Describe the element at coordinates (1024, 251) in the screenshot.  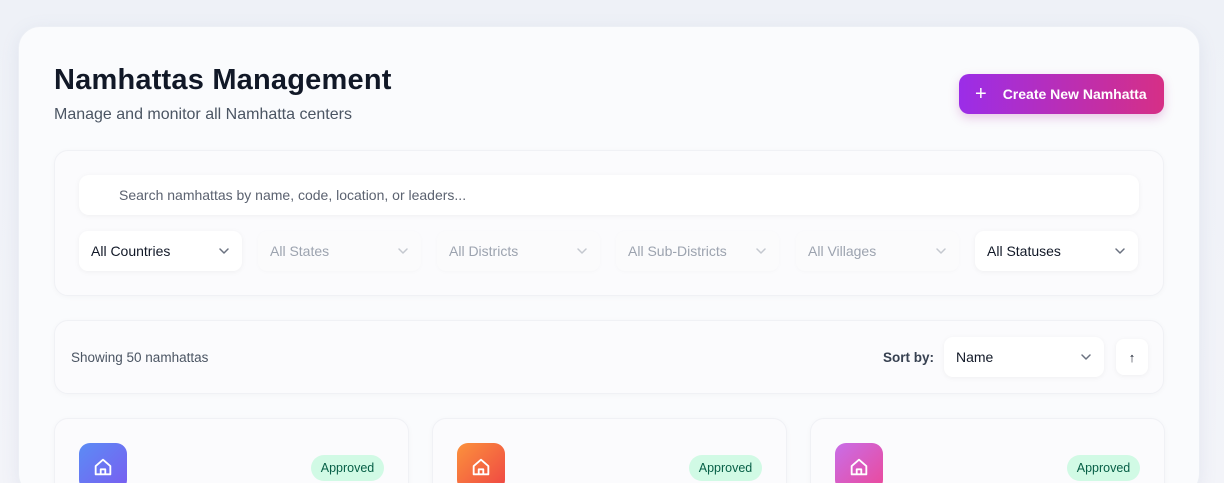
I see `status-select-label: All Statuses` at that location.